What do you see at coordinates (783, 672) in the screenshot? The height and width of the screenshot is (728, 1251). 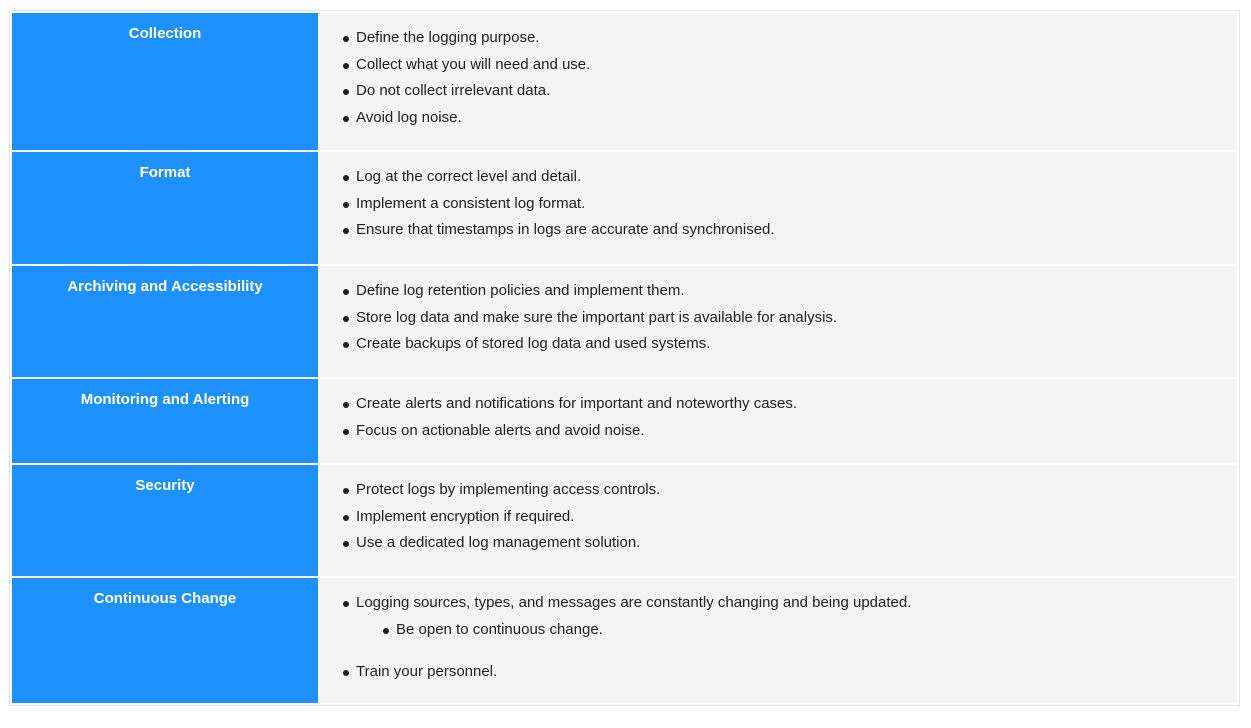 I see `list-item: Train your personnel.` at bounding box center [783, 672].